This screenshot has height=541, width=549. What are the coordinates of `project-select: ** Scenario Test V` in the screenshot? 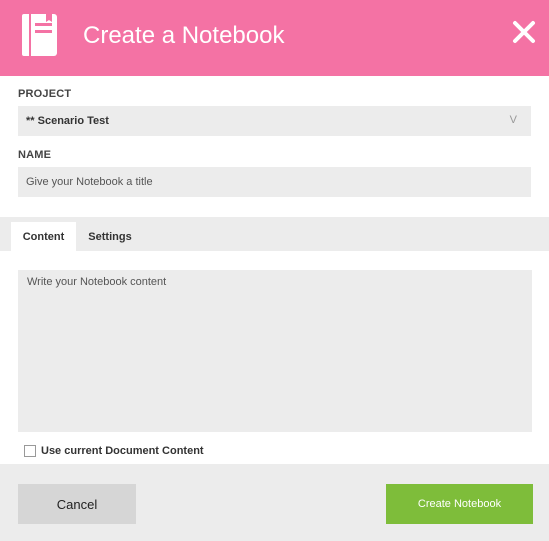 It's located at (274, 121).